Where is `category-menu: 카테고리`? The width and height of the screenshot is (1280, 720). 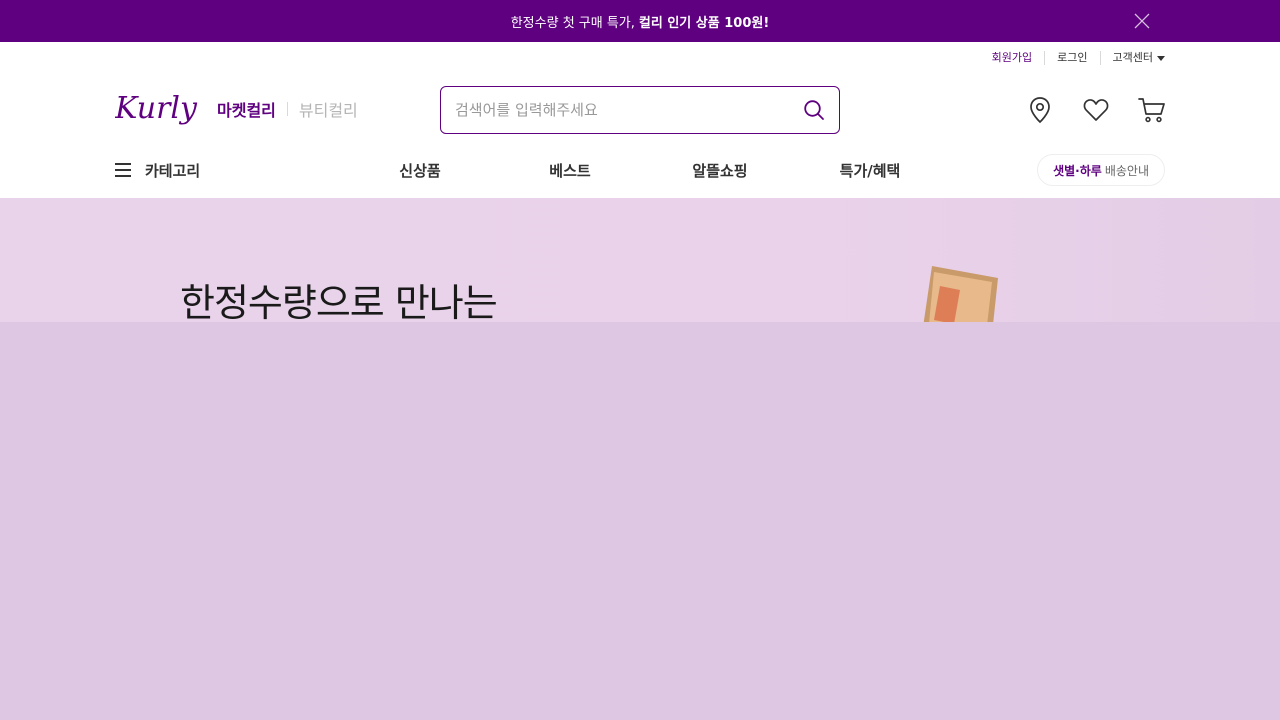
category-menu: 카테고리 is located at coordinates (157, 170).